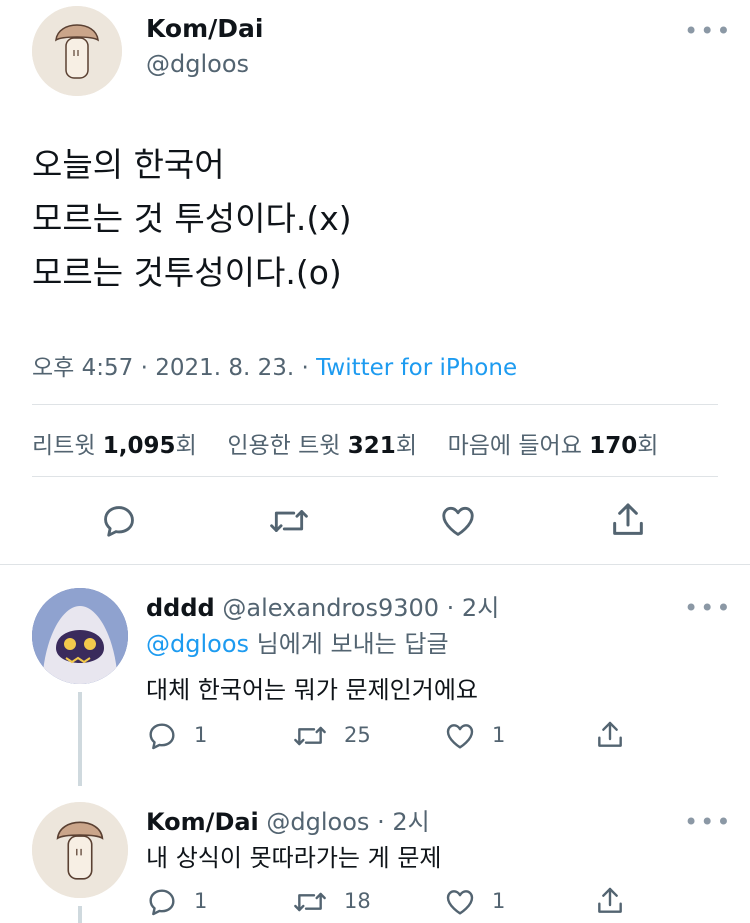 The height and width of the screenshot is (923, 750). I want to click on reply-handle: @dgloos, so click(317, 822).